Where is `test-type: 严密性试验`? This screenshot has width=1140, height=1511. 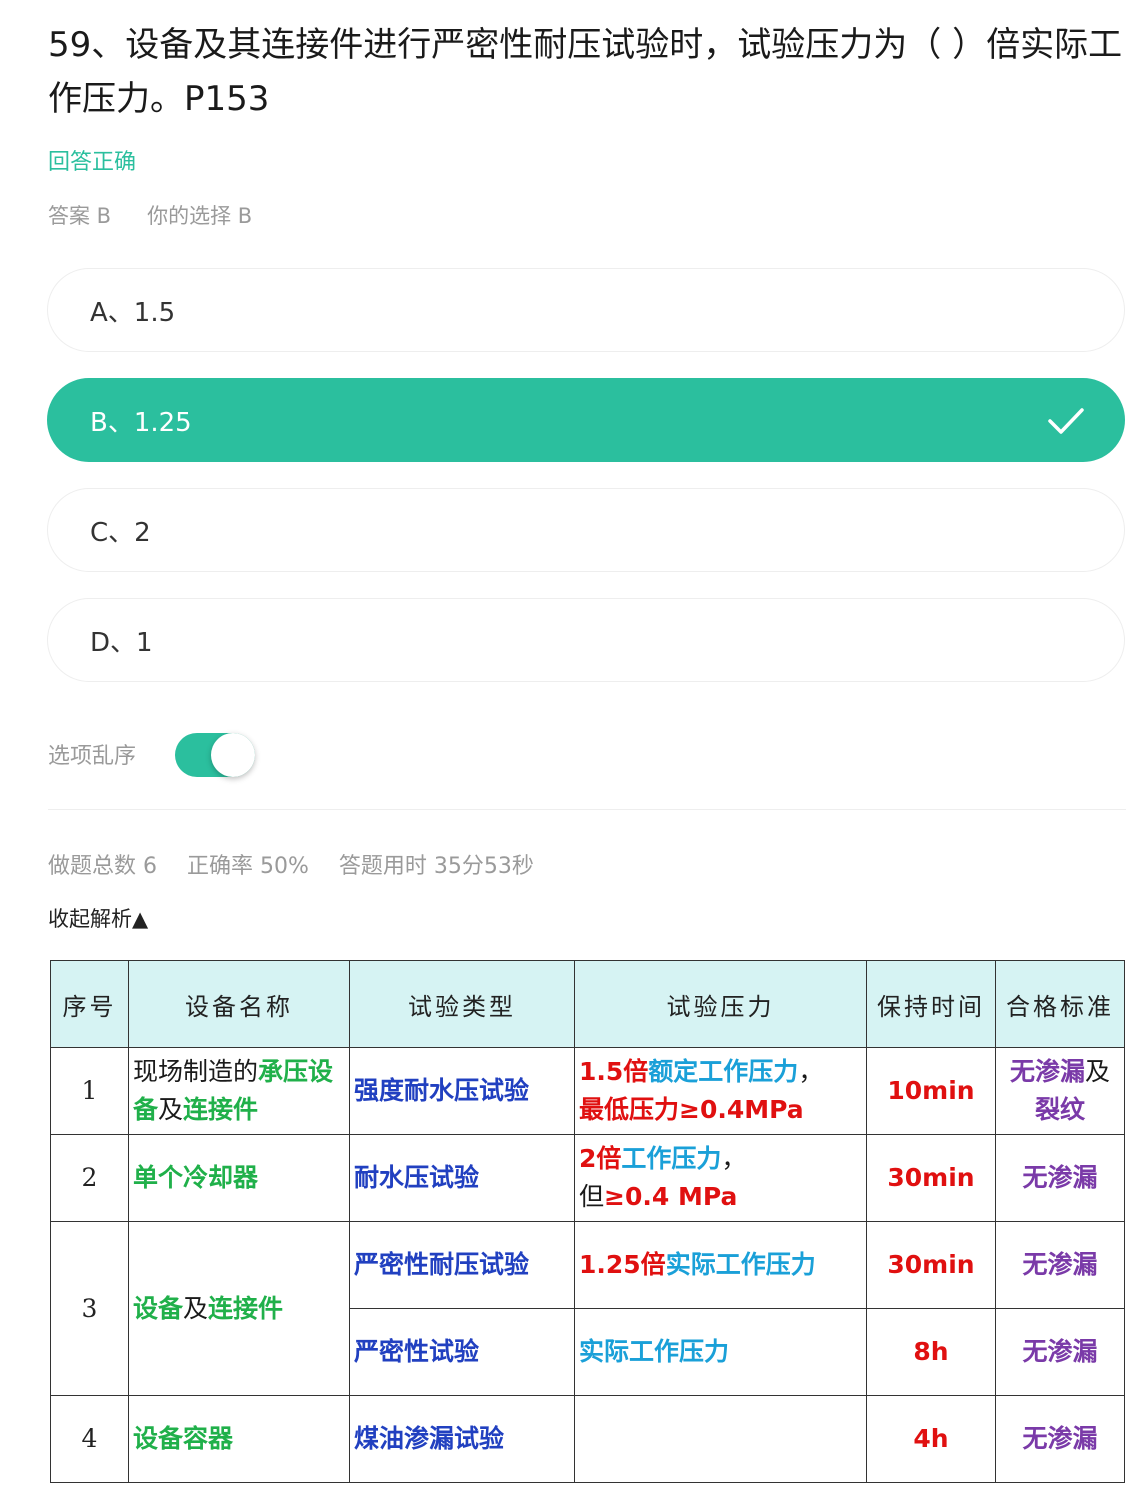 test-type: 严密性试验 is located at coordinates (462, 1352).